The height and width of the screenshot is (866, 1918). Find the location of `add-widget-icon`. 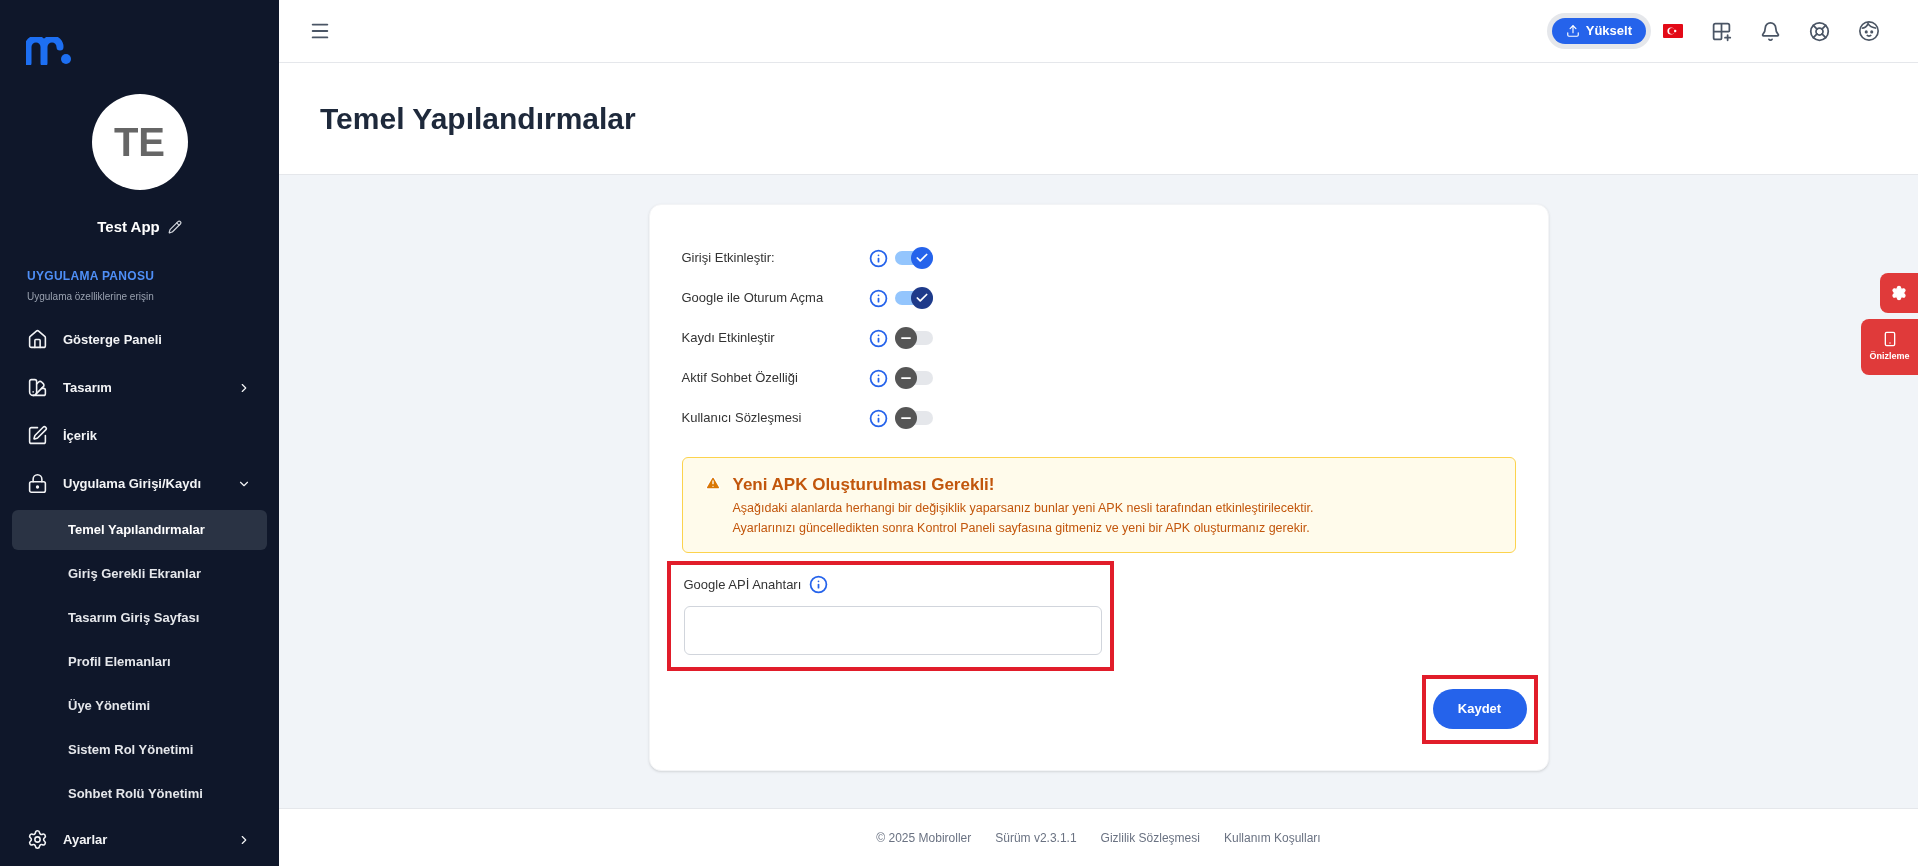

add-widget-icon is located at coordinates (1721, 31).